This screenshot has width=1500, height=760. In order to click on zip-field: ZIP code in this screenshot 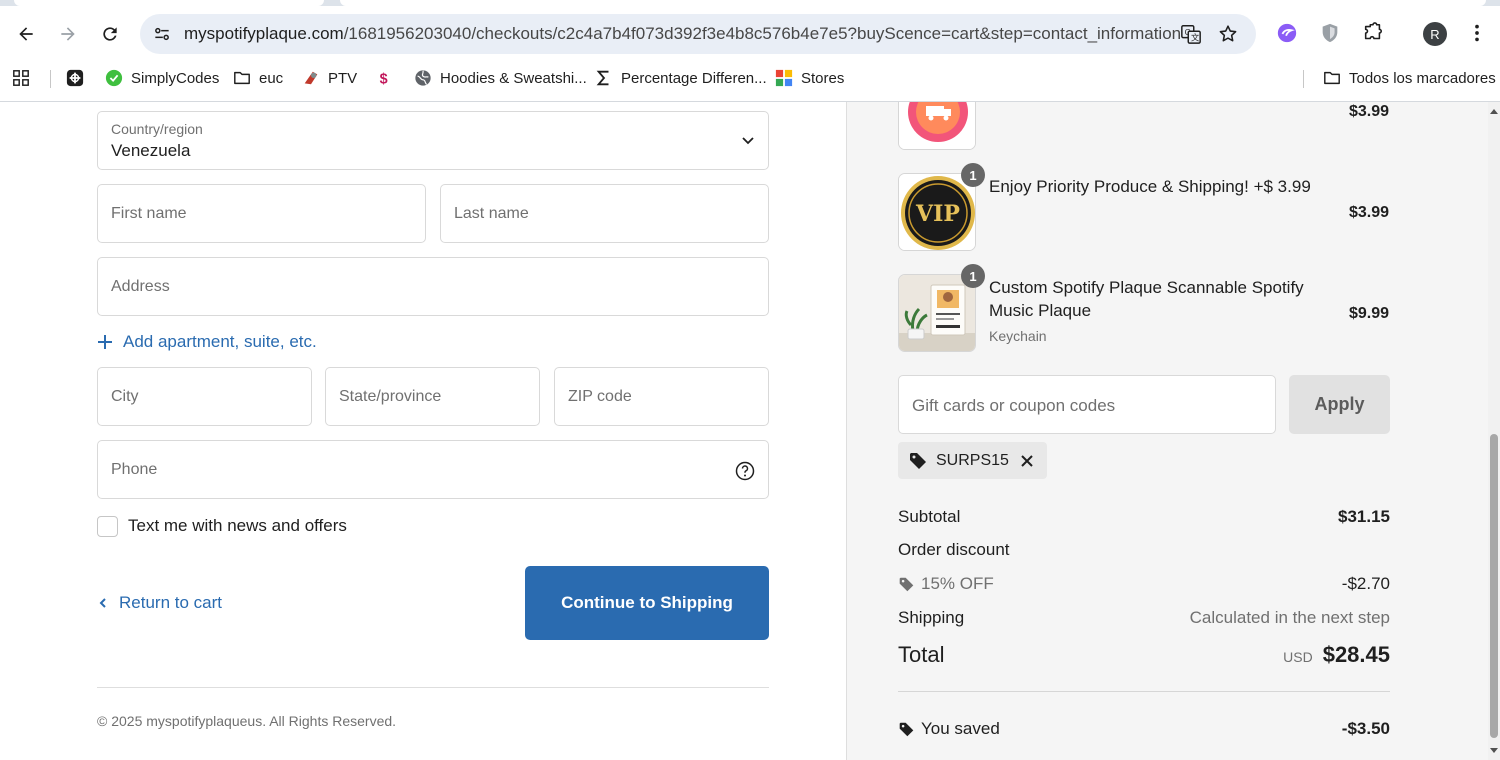, I will do `click(661, 396)`.